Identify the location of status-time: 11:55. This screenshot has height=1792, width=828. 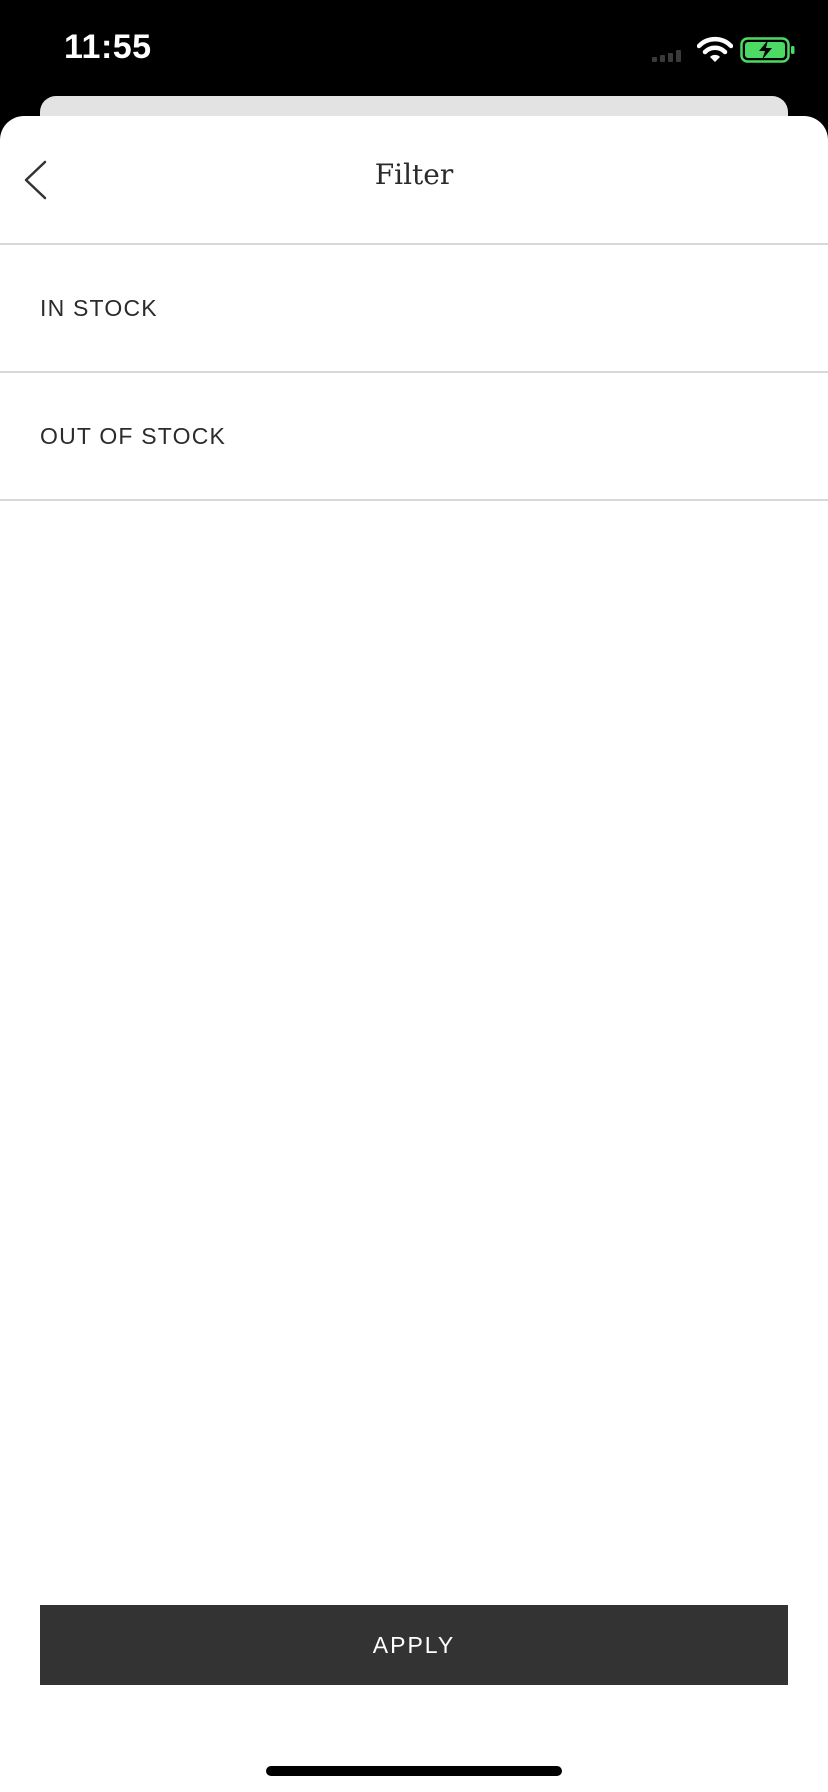
(108, 47).